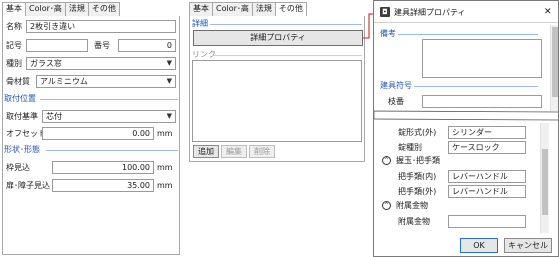  I want to click on dialog-title-bar: ◘ 建具詳細プロパティ ✕, so click(466, 12).